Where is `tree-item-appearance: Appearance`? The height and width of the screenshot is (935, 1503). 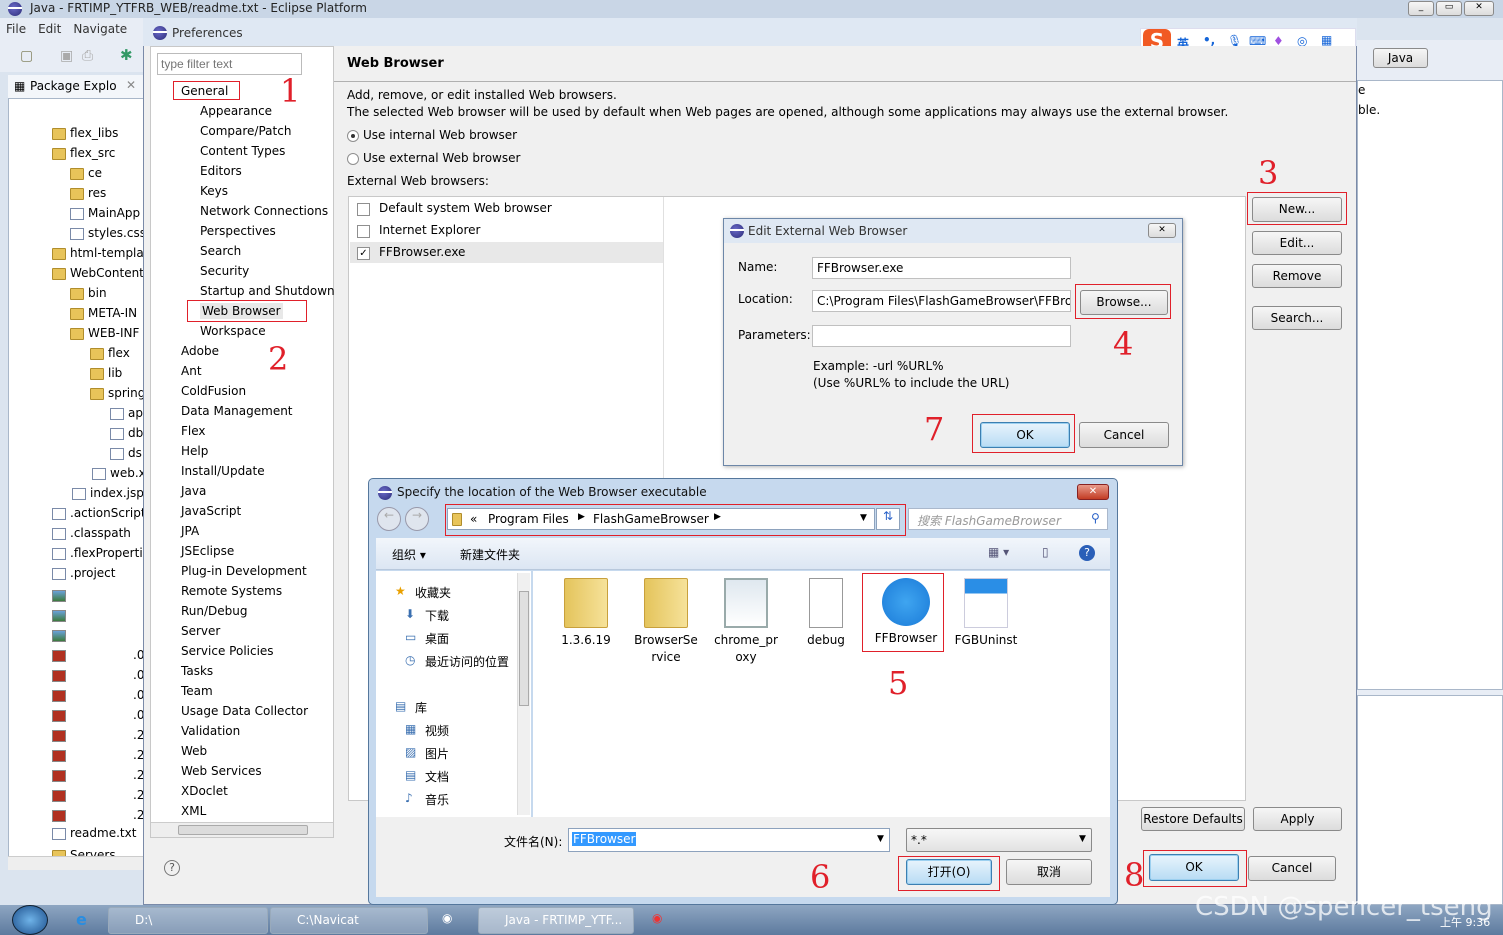 tree-item-appearance: Appearance is located at coordinates (236, 111).